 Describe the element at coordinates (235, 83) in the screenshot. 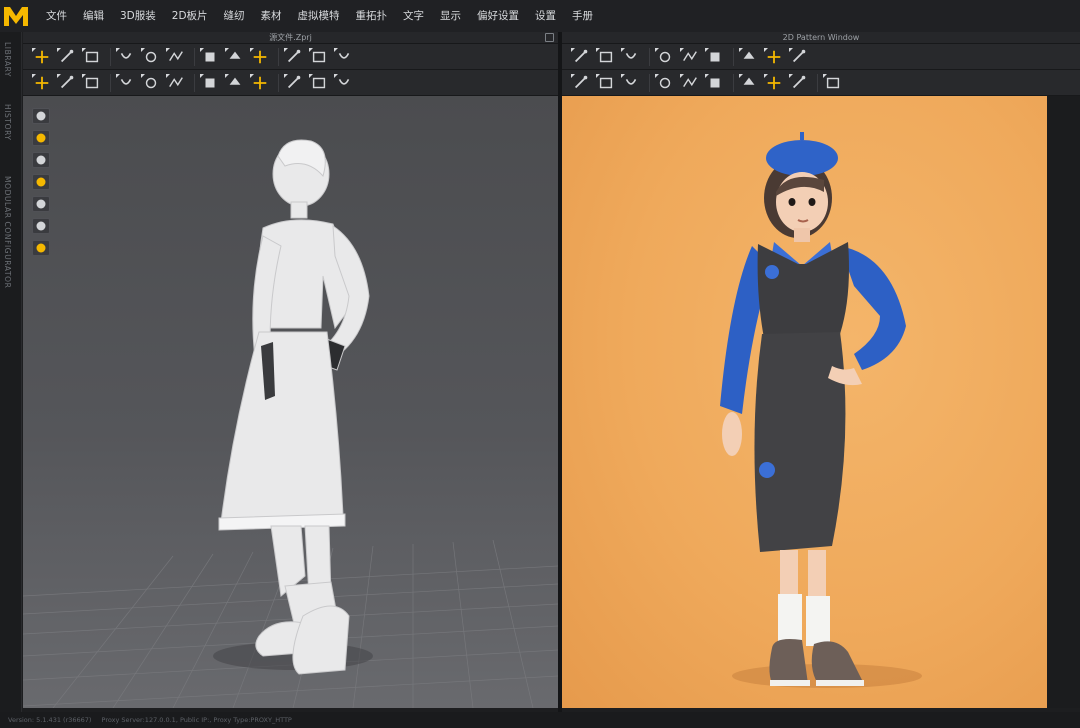

I see `trim-icon` at that location.